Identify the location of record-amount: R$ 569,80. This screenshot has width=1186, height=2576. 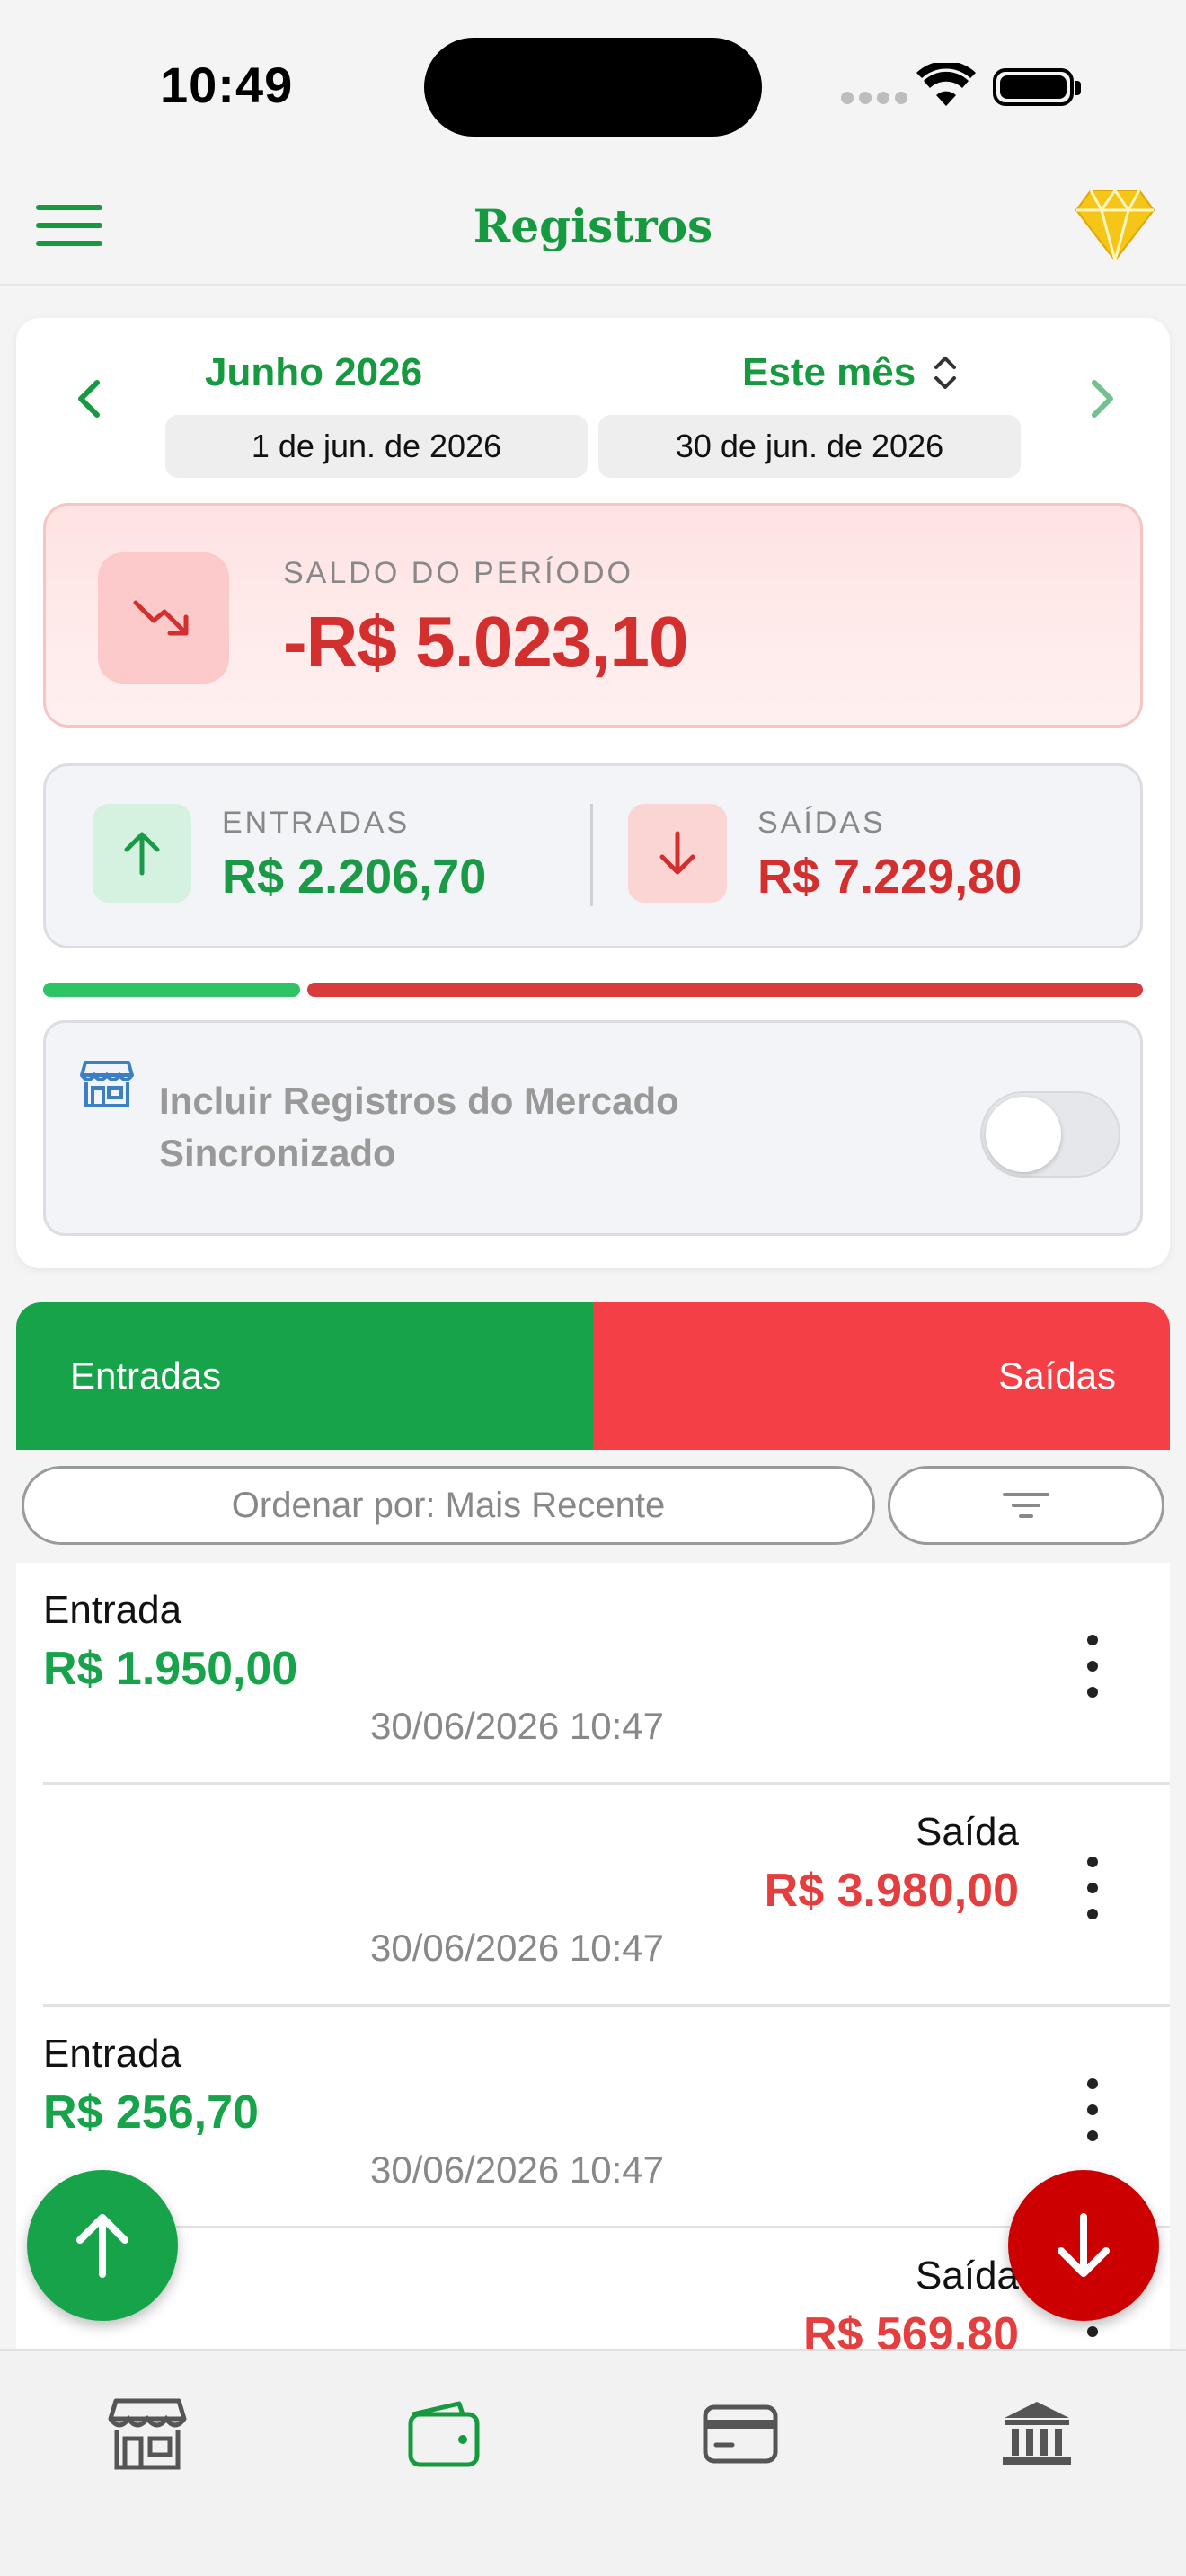
(911, 2328).